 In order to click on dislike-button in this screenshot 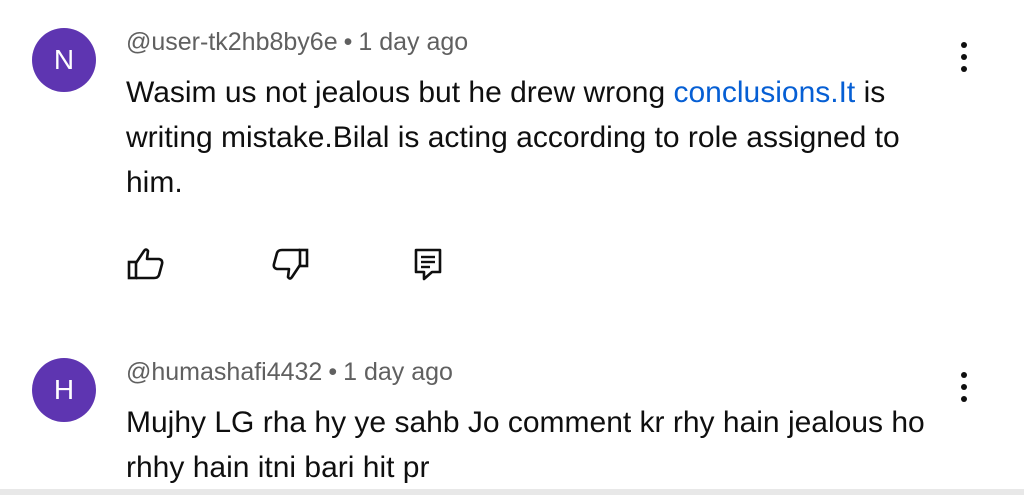, I will do `click(290, 264)`.